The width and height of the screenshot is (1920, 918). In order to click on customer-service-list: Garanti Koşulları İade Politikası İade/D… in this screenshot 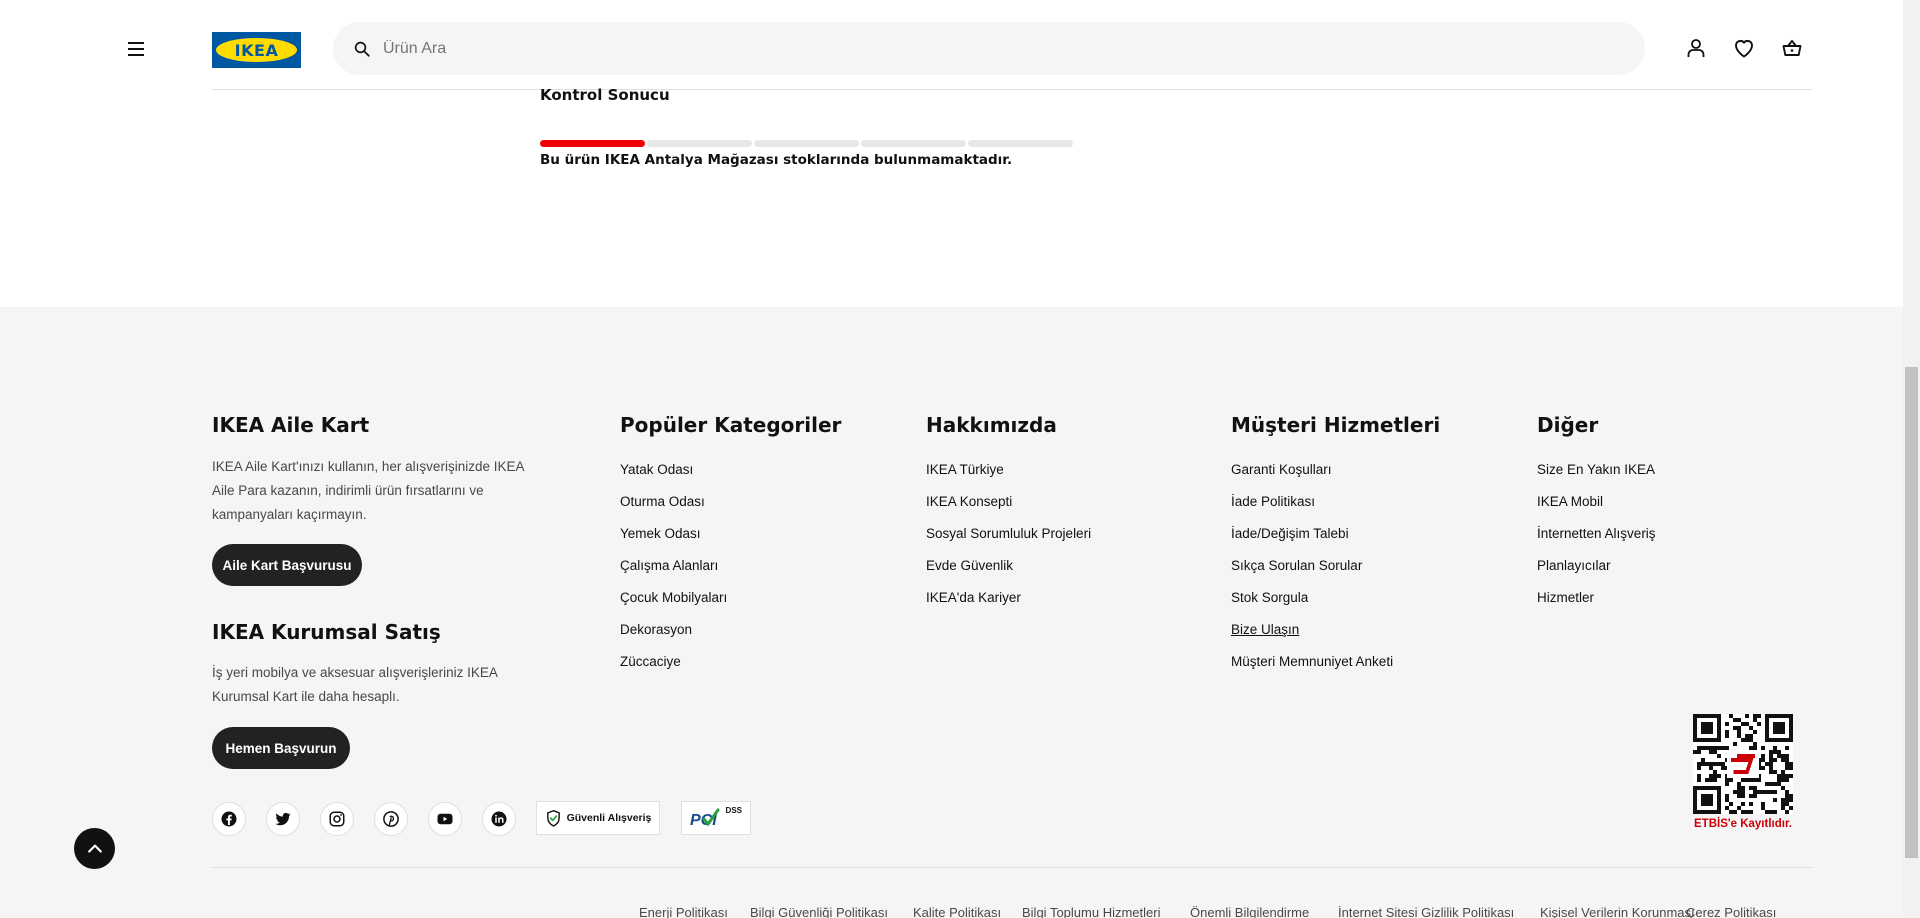, I will do `click(1312, 574)`.